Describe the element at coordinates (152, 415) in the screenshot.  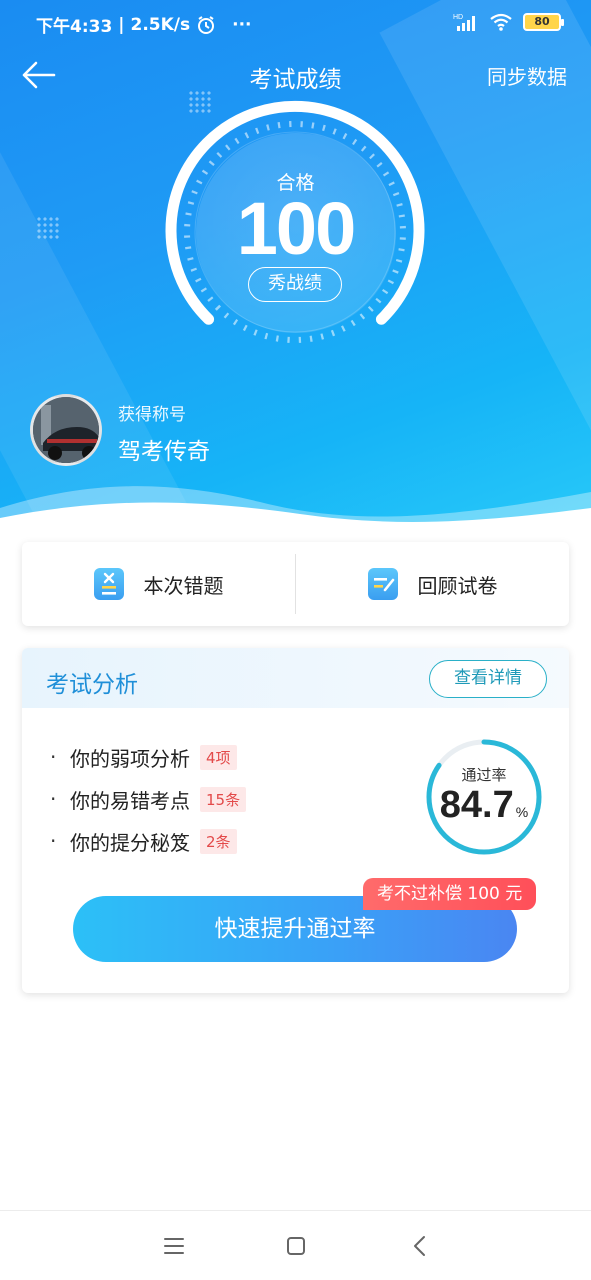
I see `earned-title-label: 获得称号` at that location.